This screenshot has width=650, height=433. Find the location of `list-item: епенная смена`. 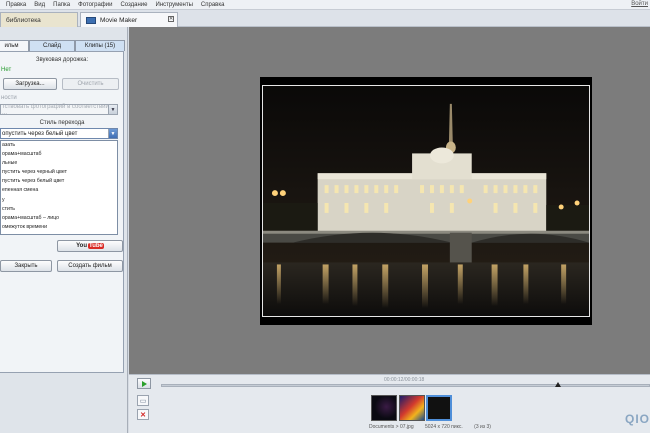

list-item: епенная смена is located at coordinates (59, 190).